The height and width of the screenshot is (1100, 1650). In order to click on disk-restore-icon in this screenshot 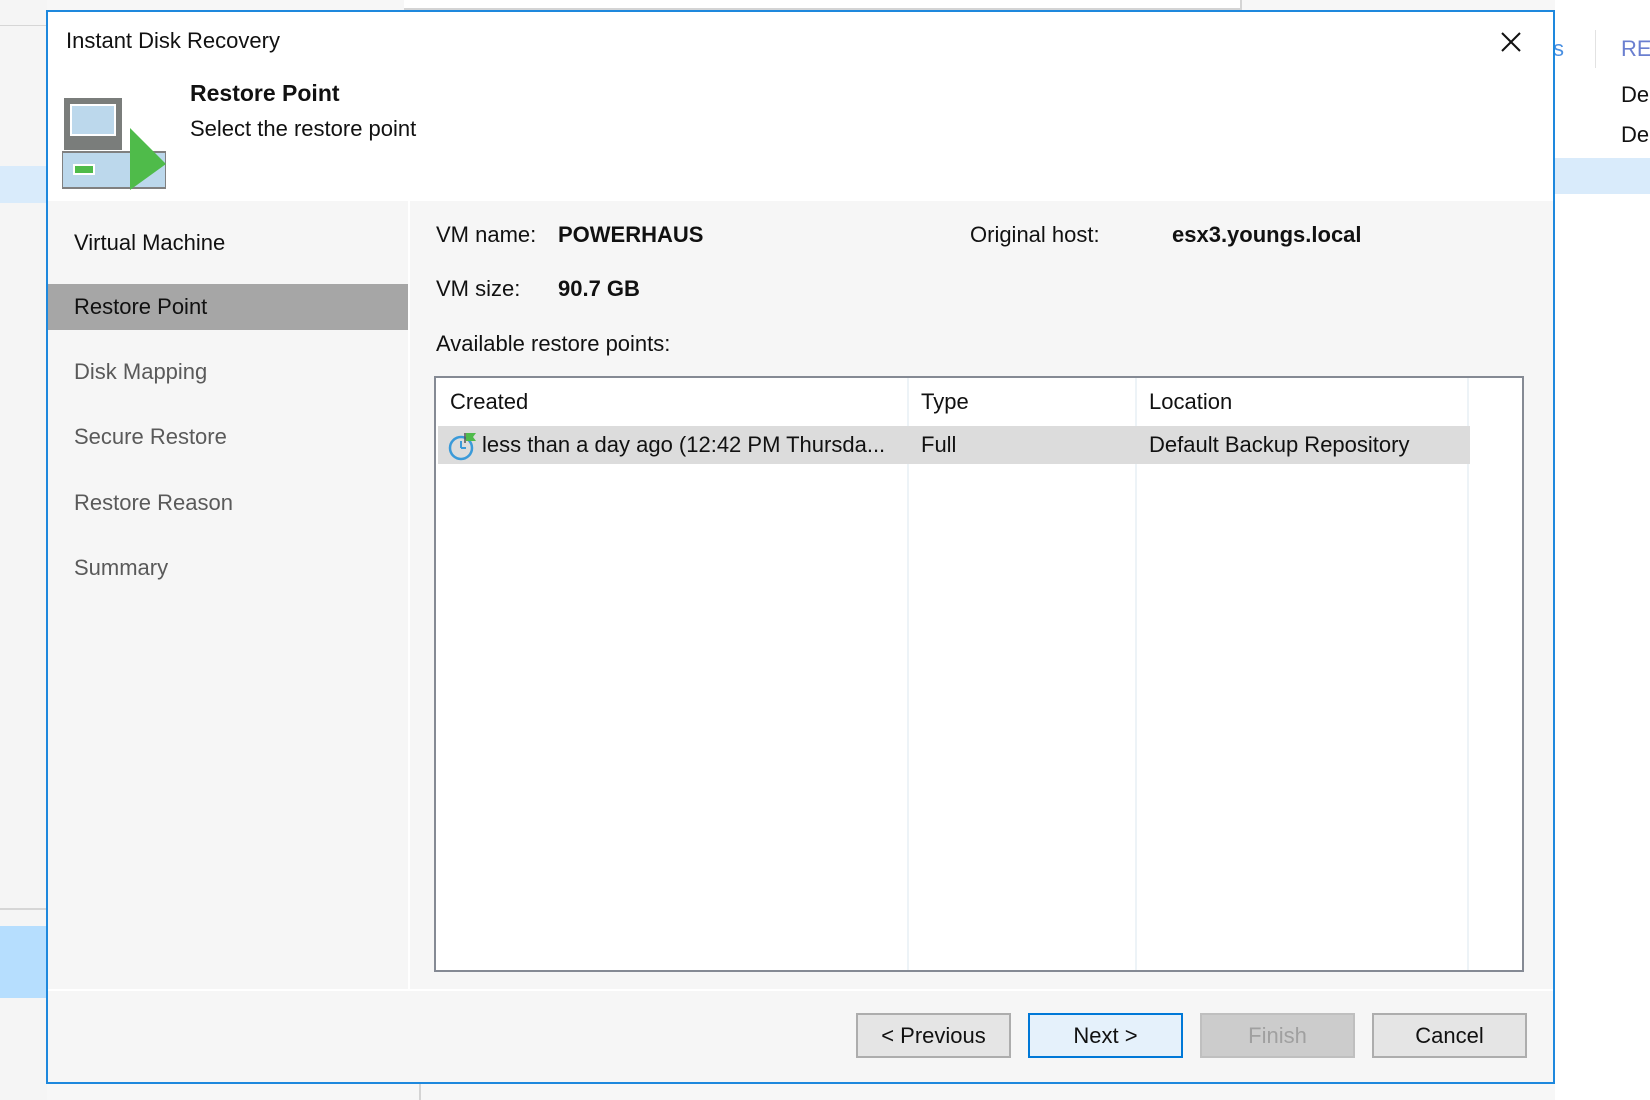, I will do `click(114, 144)`.